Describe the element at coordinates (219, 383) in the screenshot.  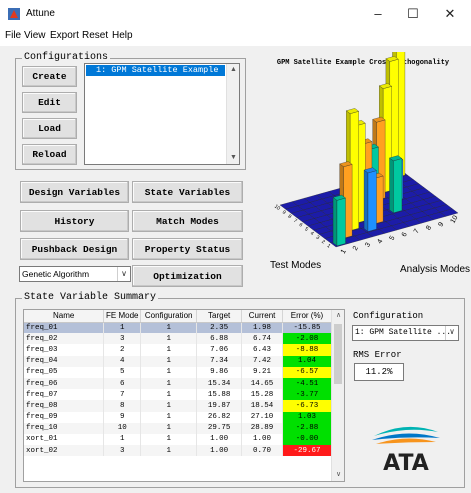
I see `cell-target: 15.34` at that location.